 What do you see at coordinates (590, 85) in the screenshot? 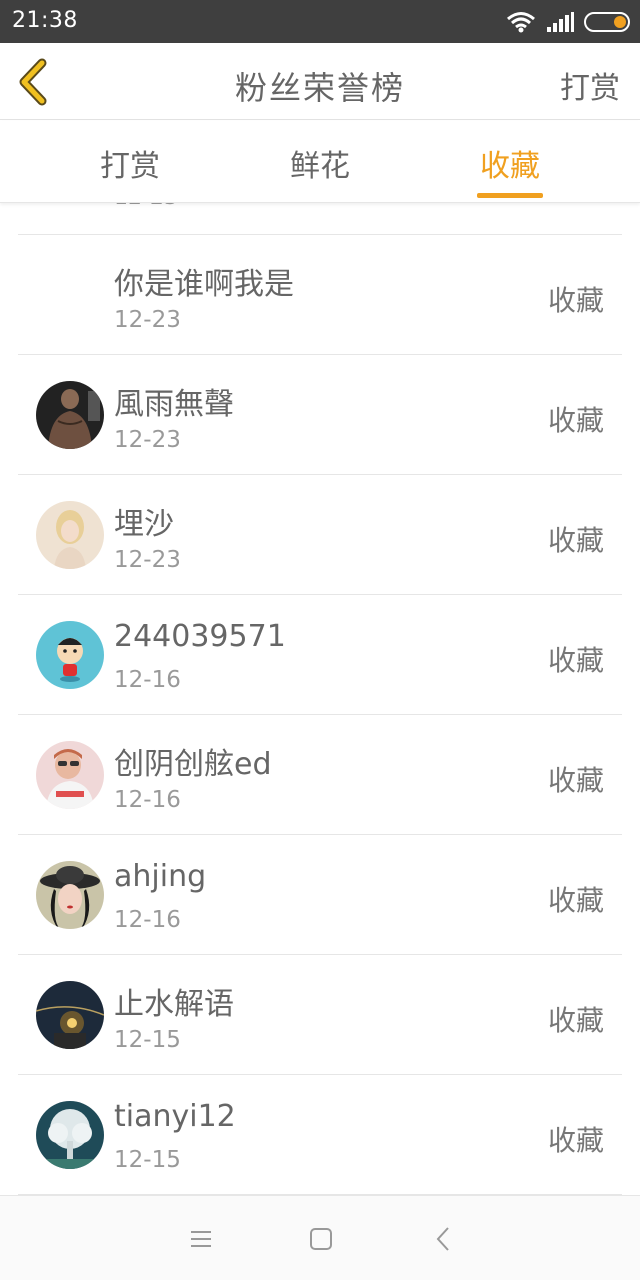
I see `reward-button: 打赏` at bounding box center [590, 85].